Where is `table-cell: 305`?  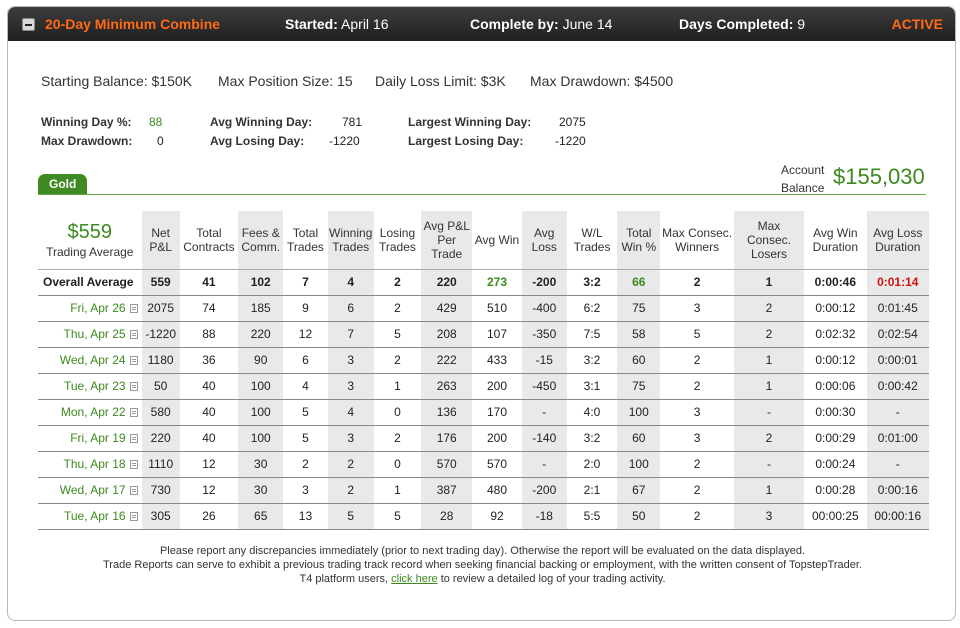
table-cell: 305 is located at coordinates (160, 516).